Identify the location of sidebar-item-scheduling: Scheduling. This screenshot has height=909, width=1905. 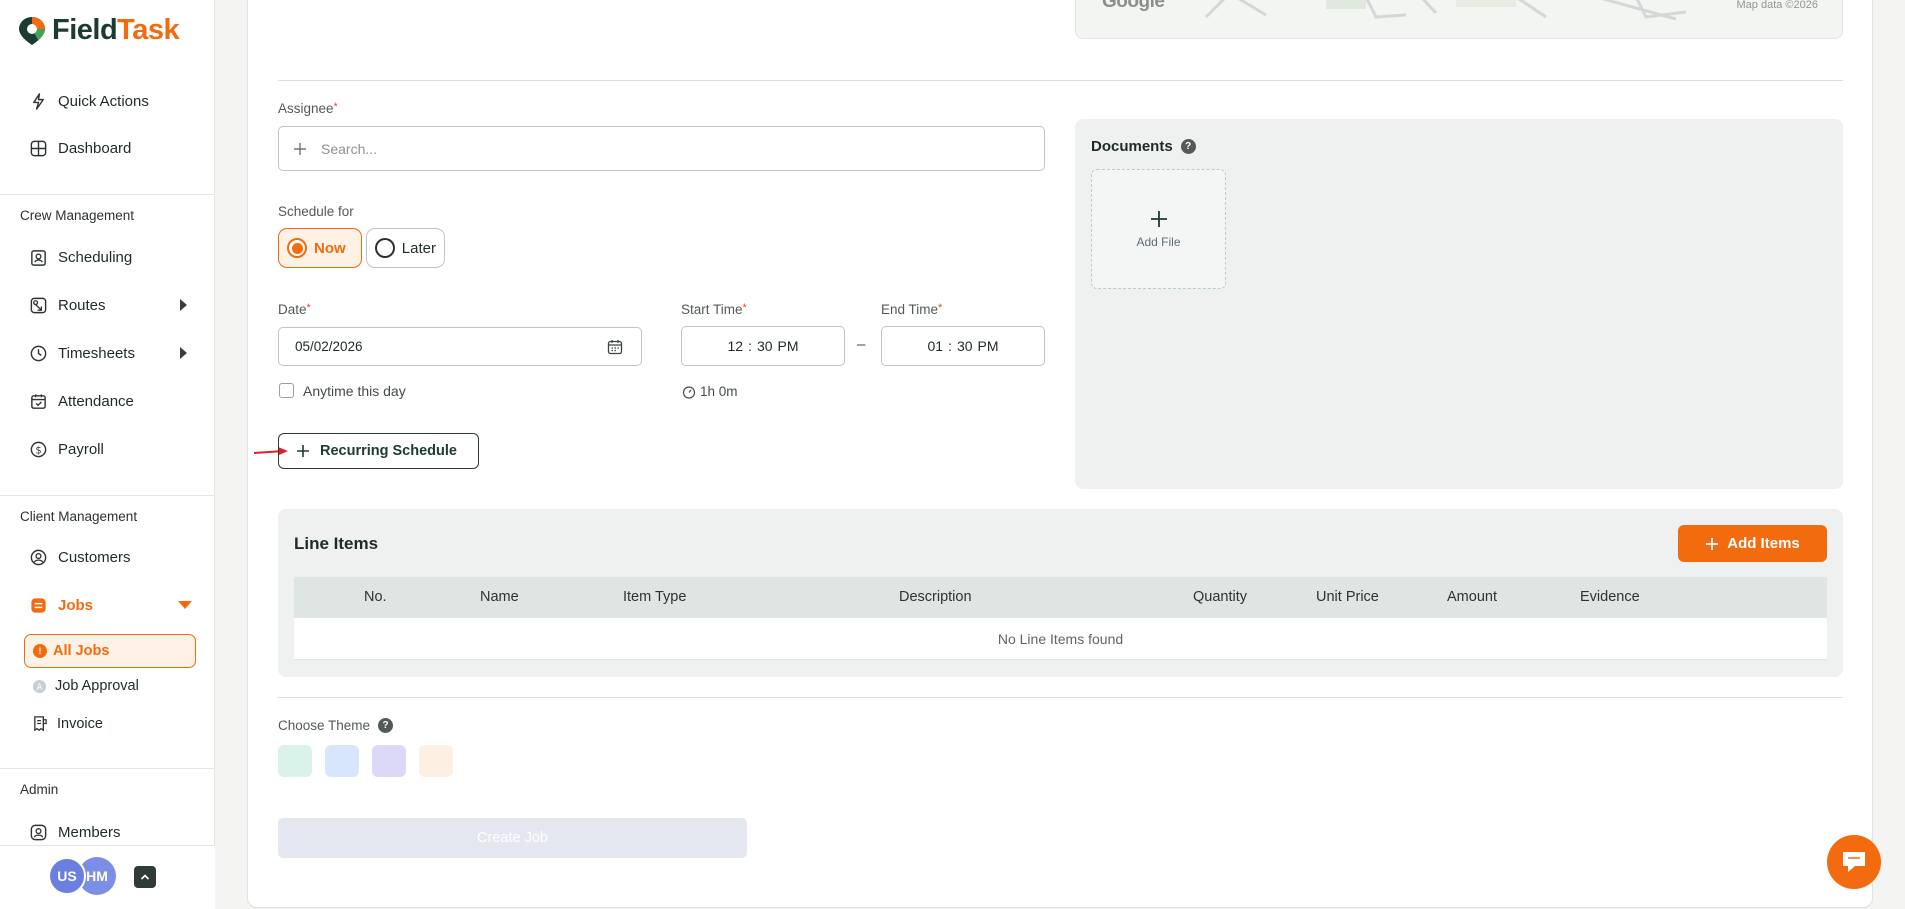
(80, 257).